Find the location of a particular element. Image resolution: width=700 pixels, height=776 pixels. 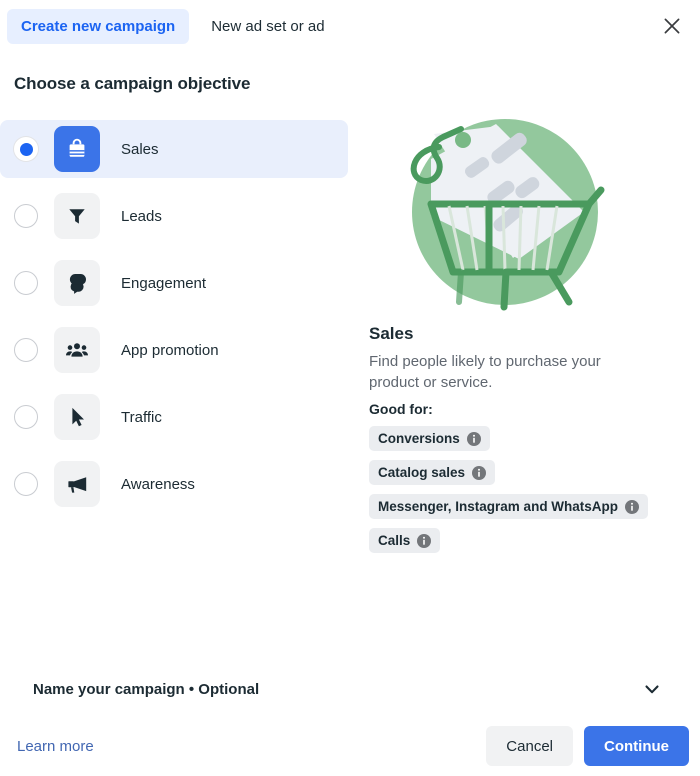

funnel-icon is located at coordinates (77, 216).